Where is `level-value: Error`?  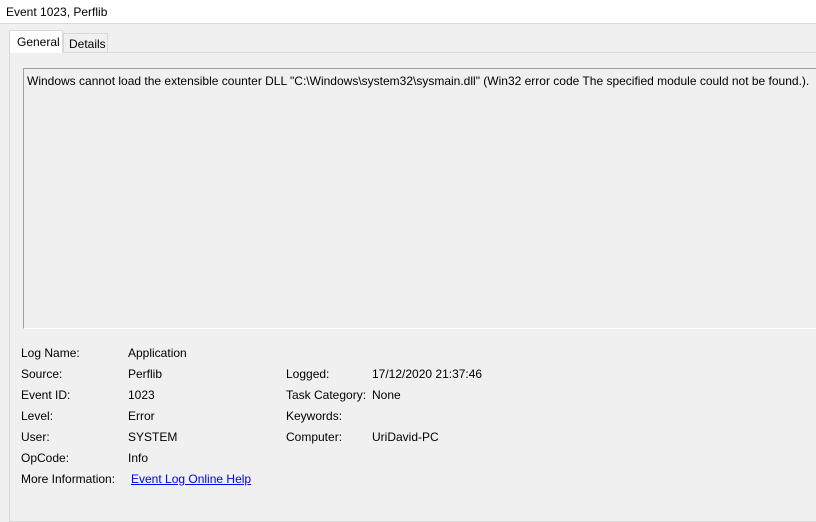 level-value: Error is located at coordinates (141, 416).